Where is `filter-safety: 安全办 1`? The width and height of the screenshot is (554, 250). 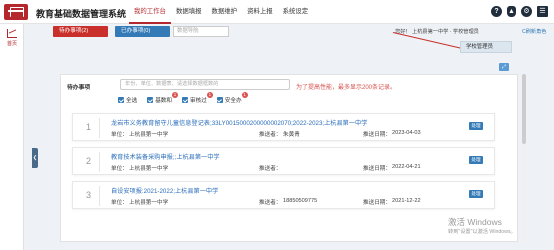 filter-safety: 安全办 1 is located at coordinates (232, 98).